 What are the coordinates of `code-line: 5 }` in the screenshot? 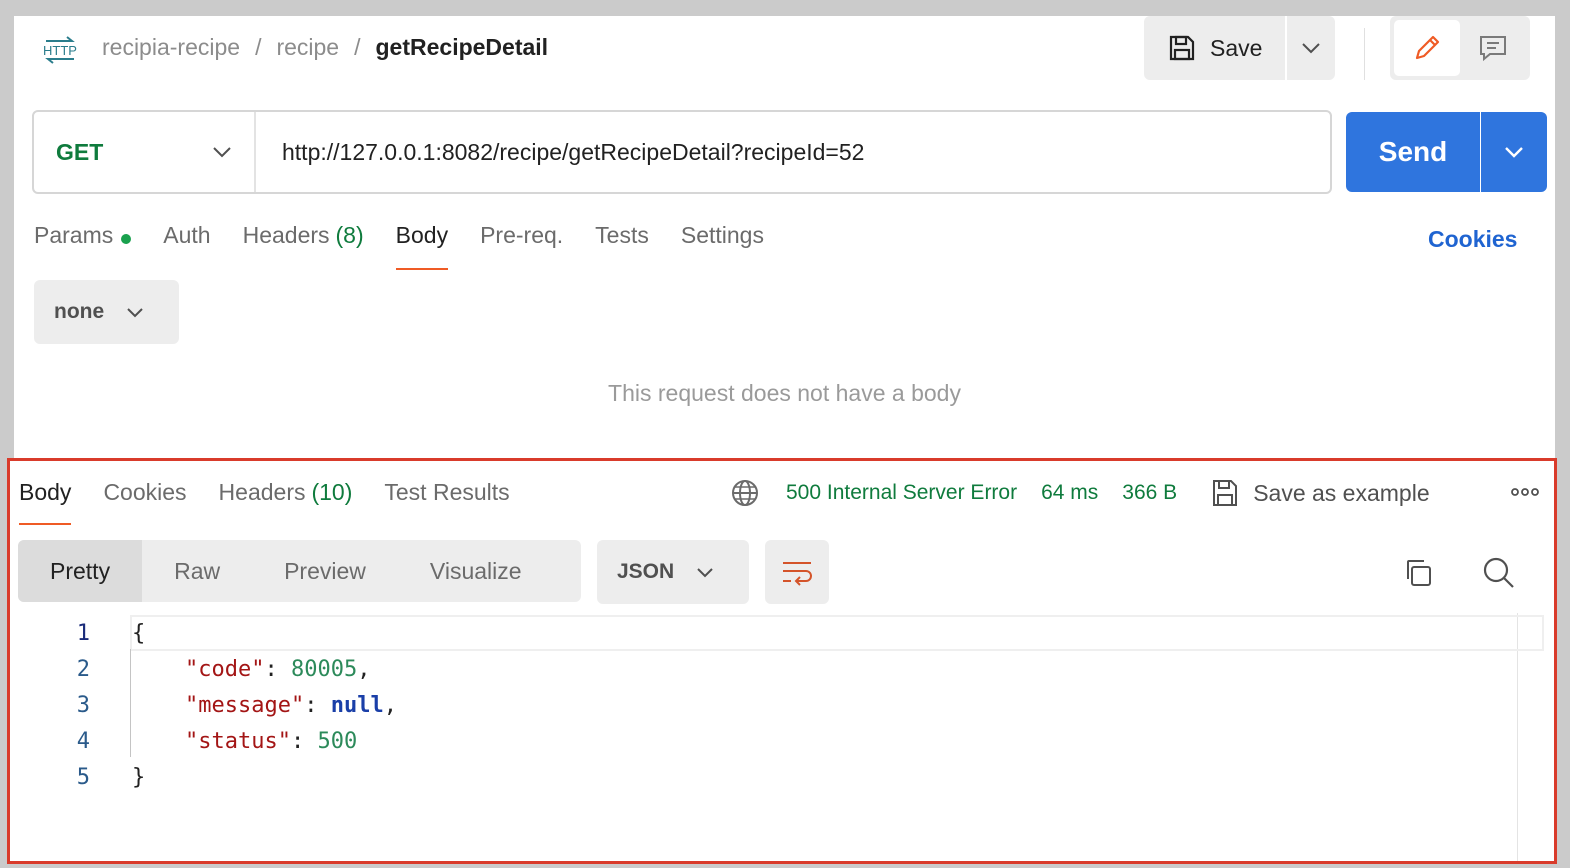 It's located at (782, 777).